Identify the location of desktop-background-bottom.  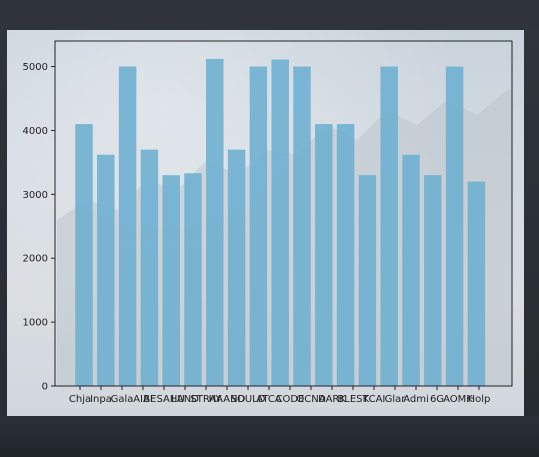
(269, 436).